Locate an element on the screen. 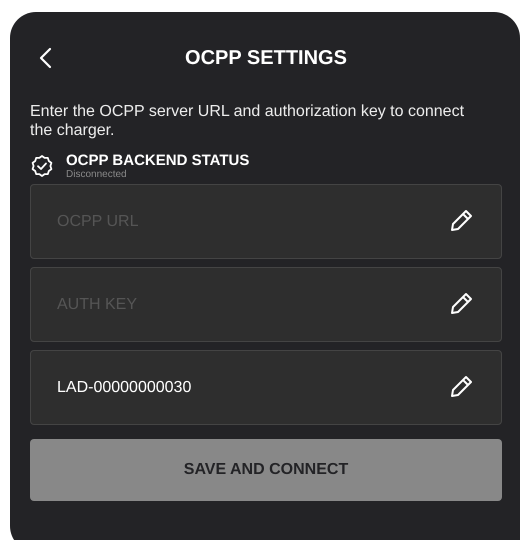  screen-title: OCPP SETTINGS is located at coordinates (266, 58).